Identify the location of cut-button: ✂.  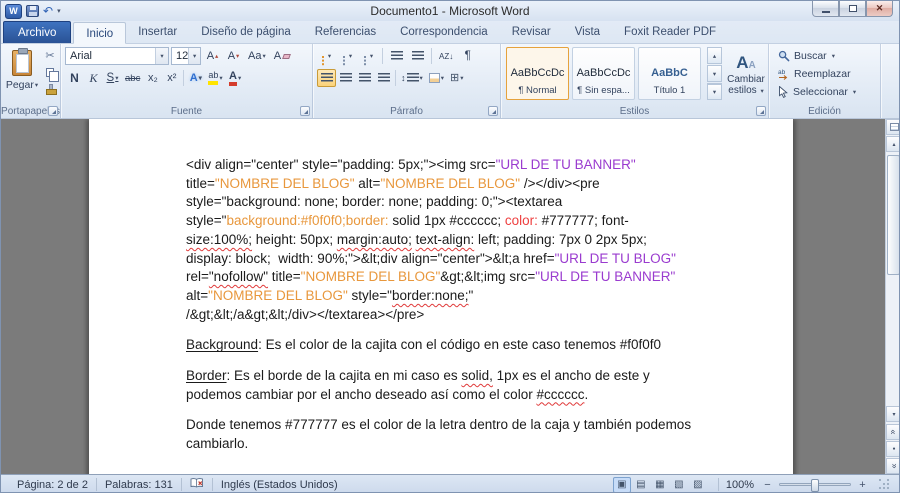
(50, 55).